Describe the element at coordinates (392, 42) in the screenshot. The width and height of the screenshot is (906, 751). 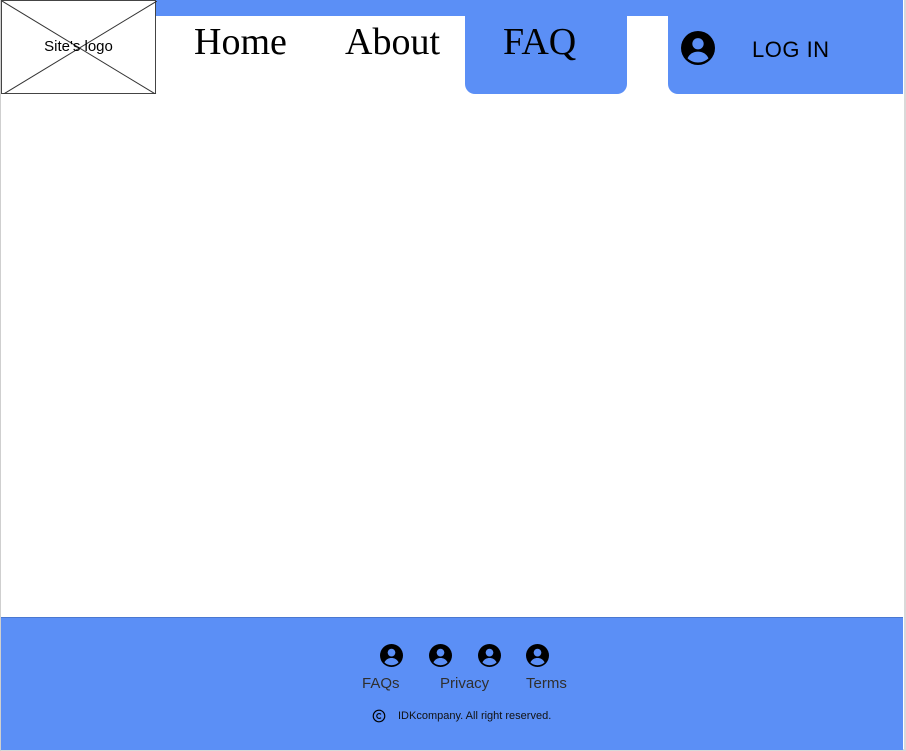
I see `nav-about-link: About` at that location.